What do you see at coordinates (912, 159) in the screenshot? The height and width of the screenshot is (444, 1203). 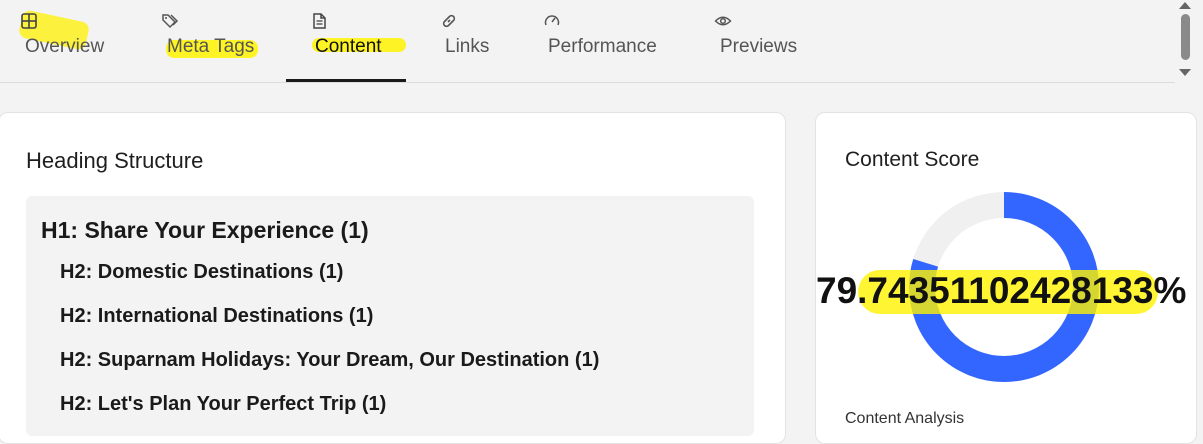 I see `content-score-title: Content Score` at bounding box center [912, 159].